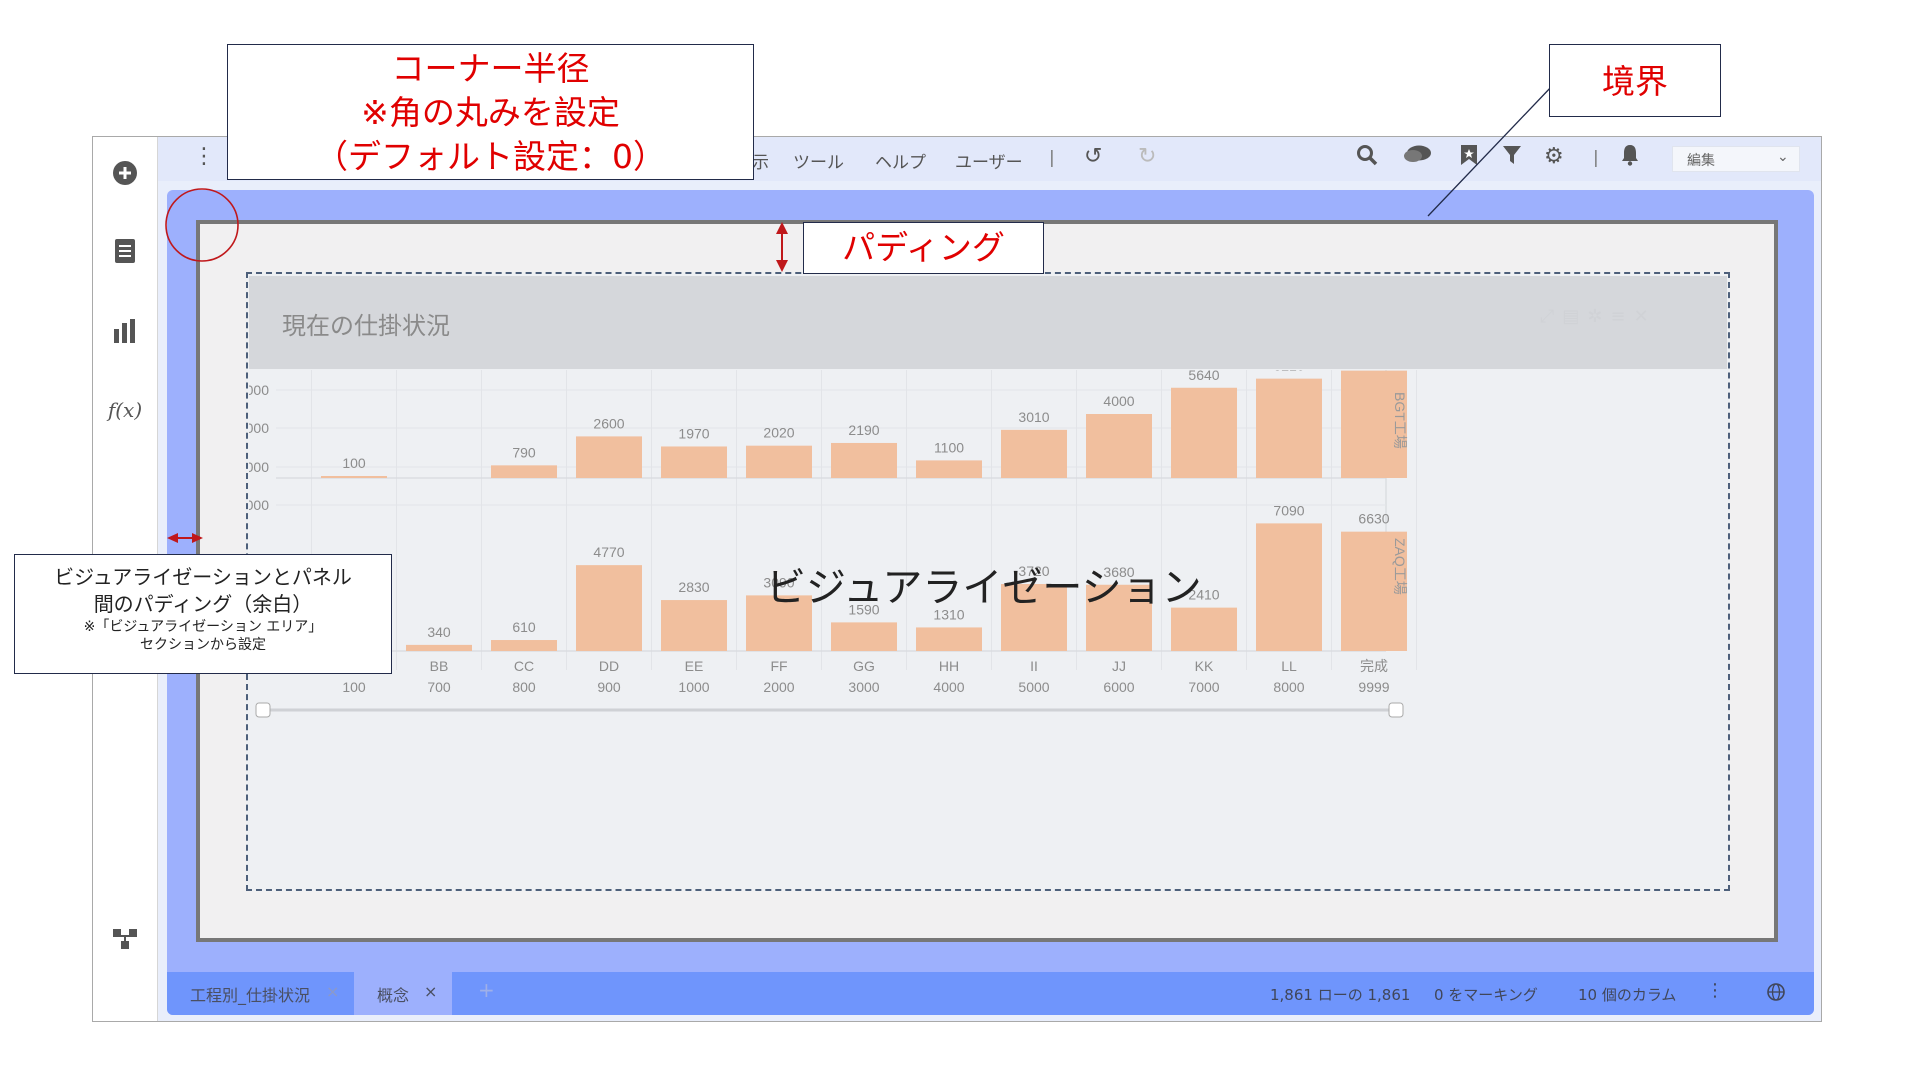 Image resolution: width=1909 pixels, height=1065 pixels. I want to click on padding-callout: パディング, so click(923, 248).